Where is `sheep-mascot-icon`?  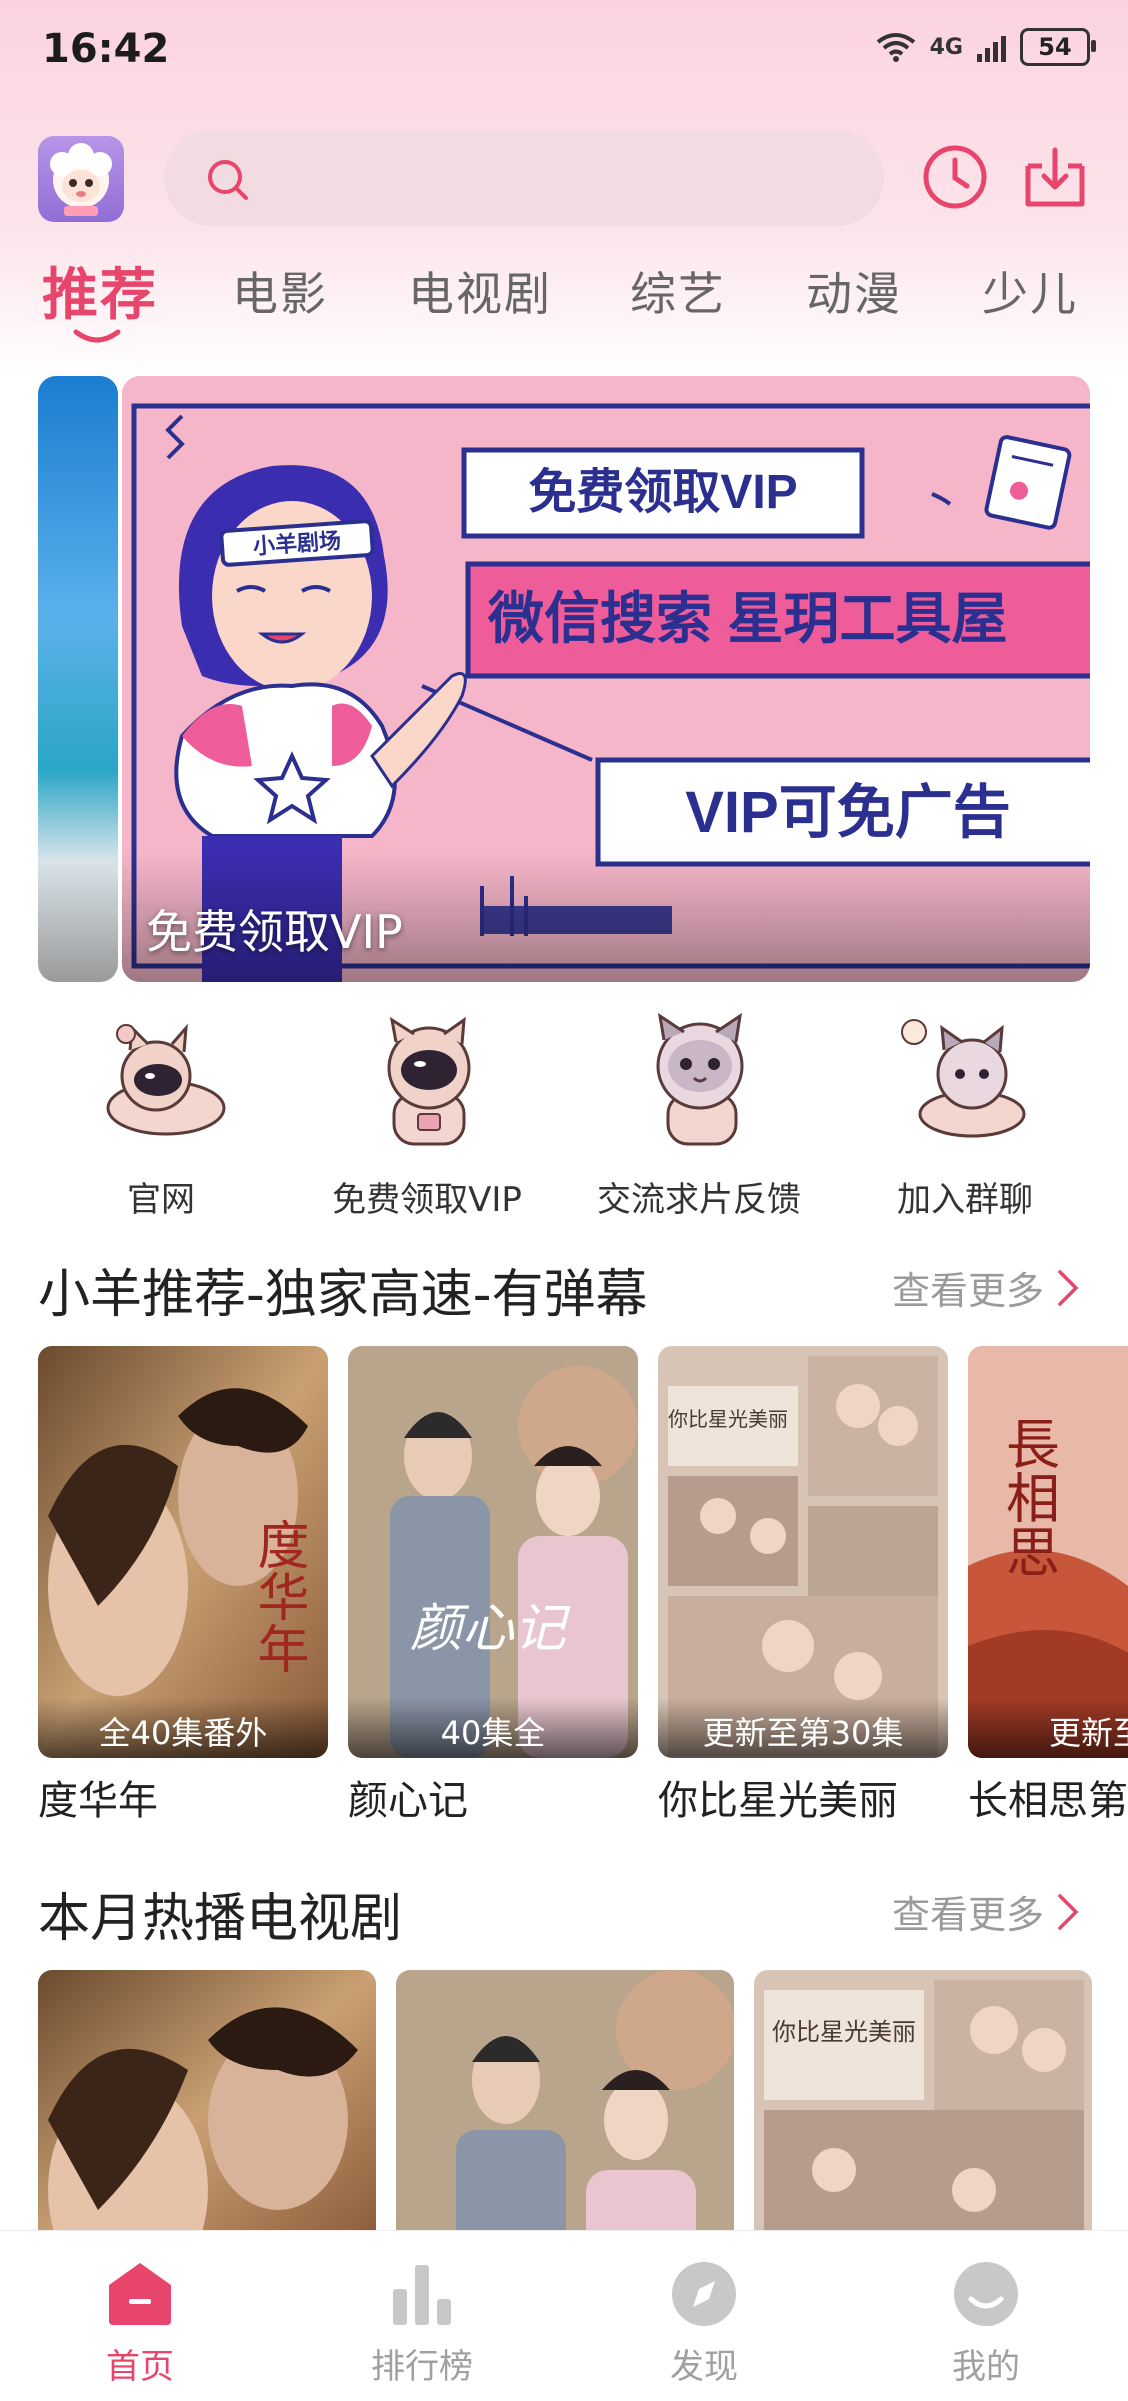 sheep-mascot-icon is located at coordinates (81, 179).